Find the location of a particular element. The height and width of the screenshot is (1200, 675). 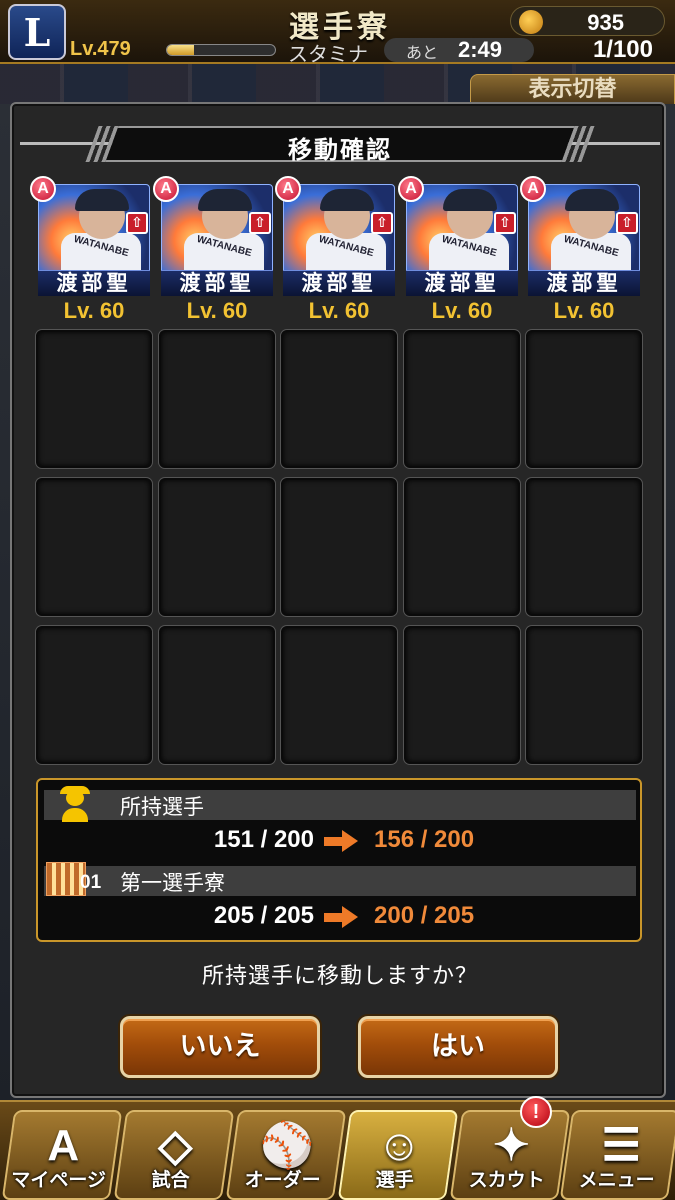

dorm-number: 01 is located at coordinates (91, 882).